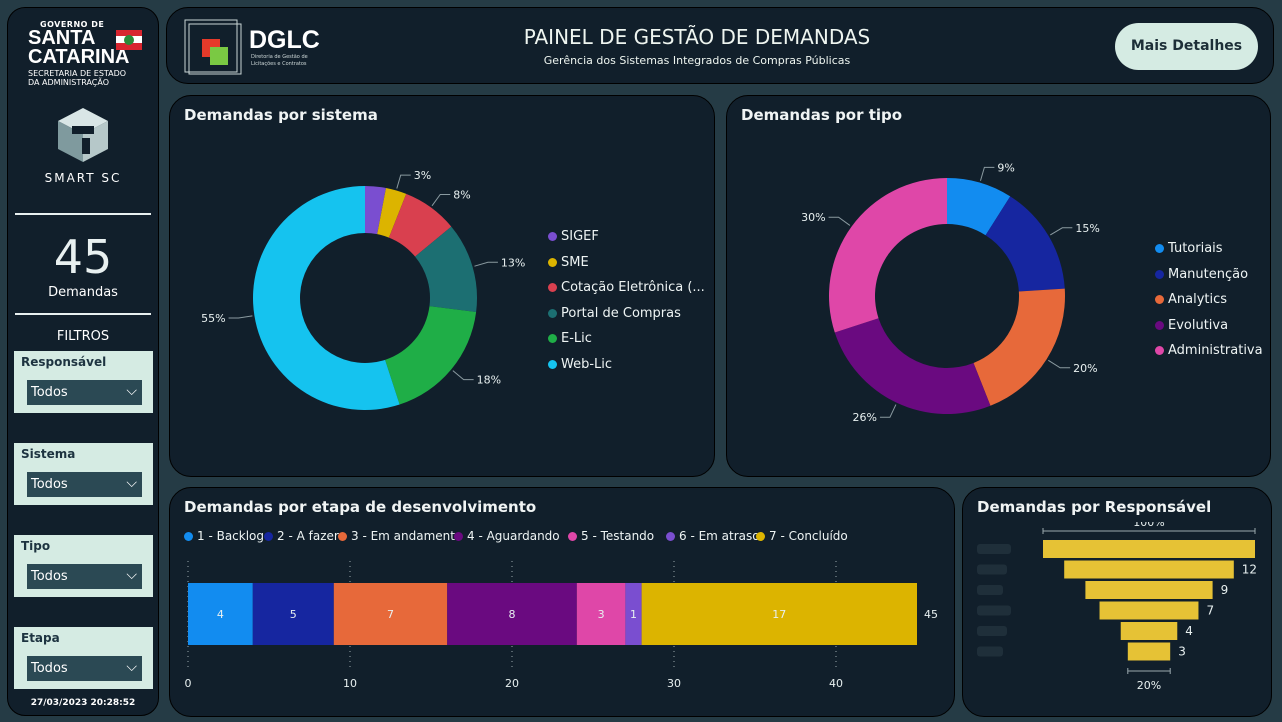 This screenshot has height=722, width=1282. I want to click on chevron-down-icon: ⌵, so click(131, 575).